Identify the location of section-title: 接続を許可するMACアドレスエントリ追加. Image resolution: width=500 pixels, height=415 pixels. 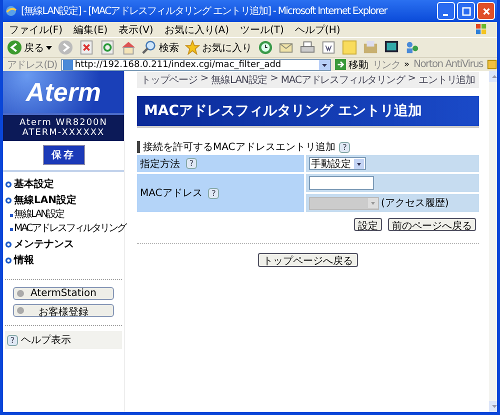
(239, 147).